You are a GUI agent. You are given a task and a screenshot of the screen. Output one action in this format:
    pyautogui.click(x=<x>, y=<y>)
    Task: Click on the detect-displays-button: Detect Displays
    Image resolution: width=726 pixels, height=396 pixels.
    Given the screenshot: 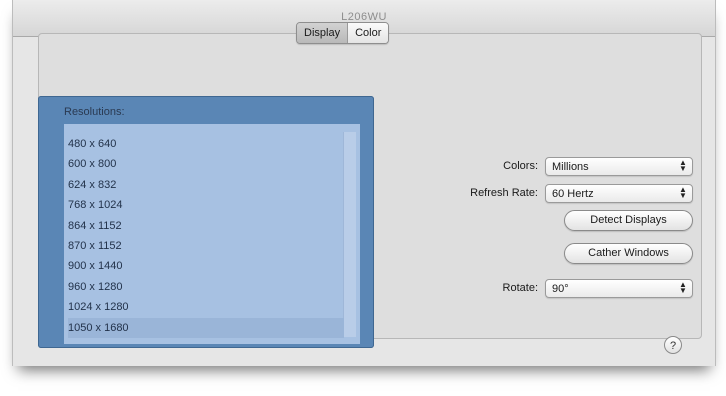 What is the action you would take?
    pyautogui.click(x=628, y=220)
    